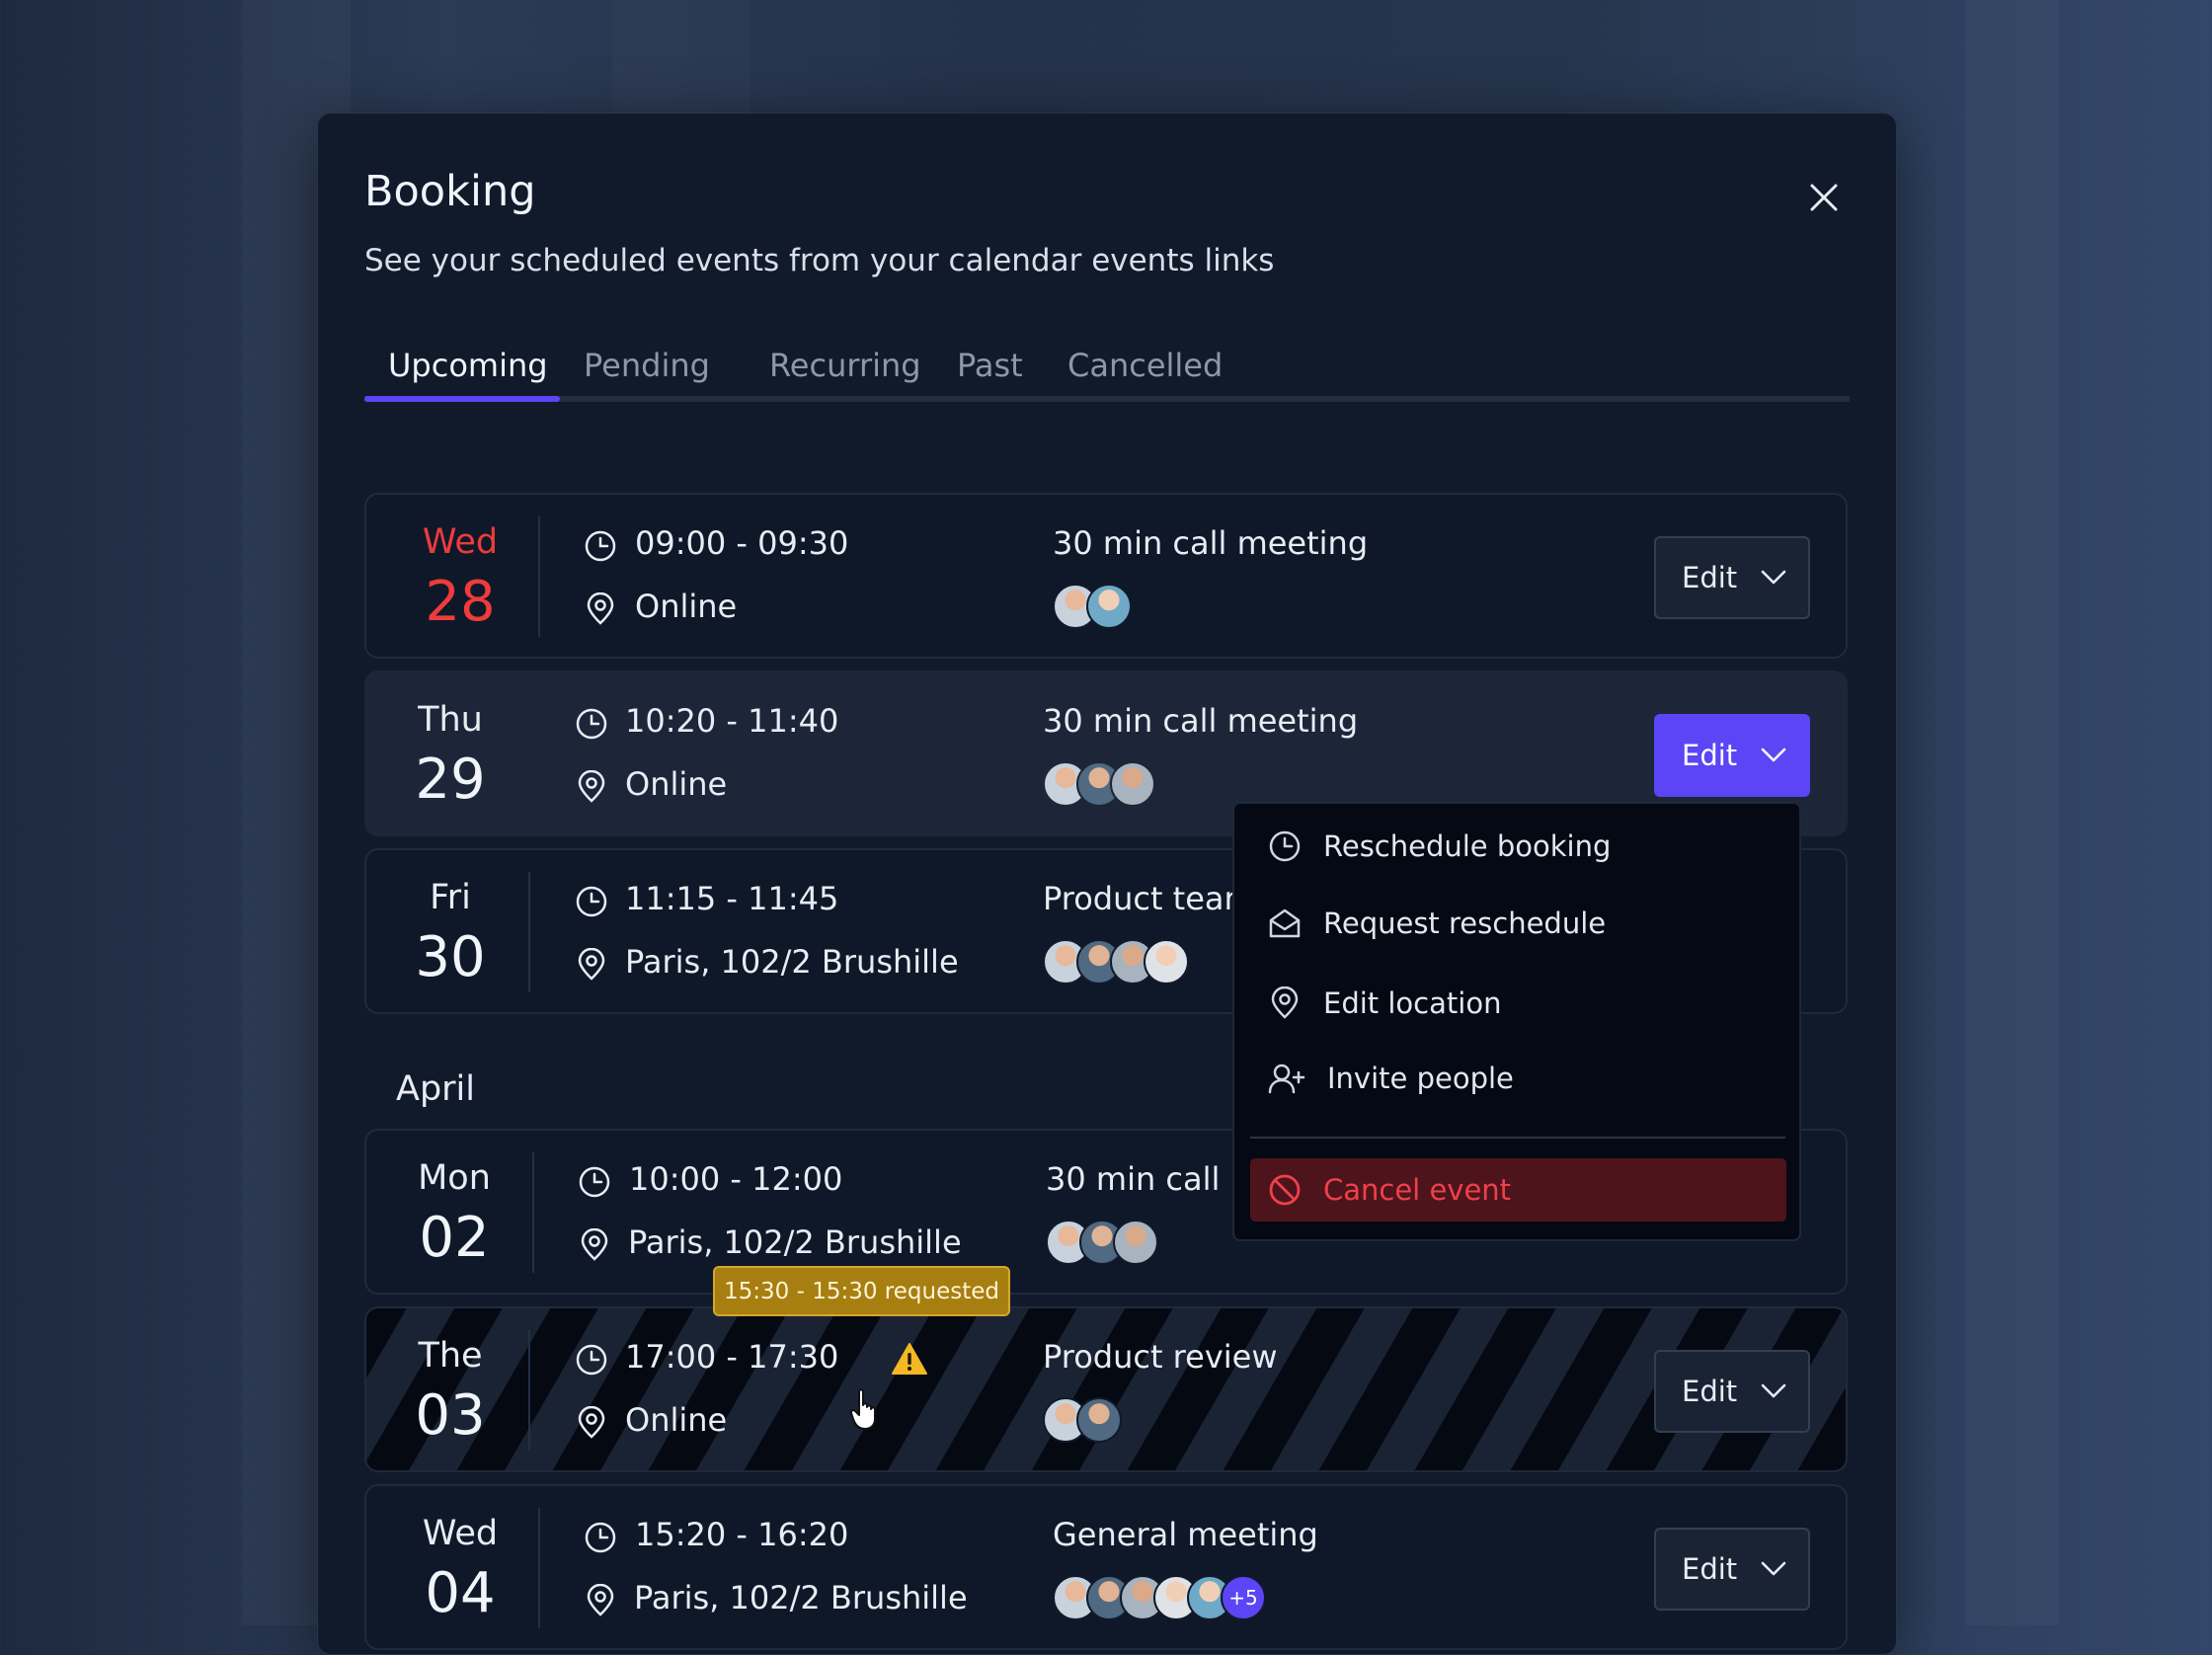 This screenshot has width=2212, height=1655. Describe the element at coordinates (1144, 1179) in the screenshot. I see `event-title: 30 min call r` at that location.